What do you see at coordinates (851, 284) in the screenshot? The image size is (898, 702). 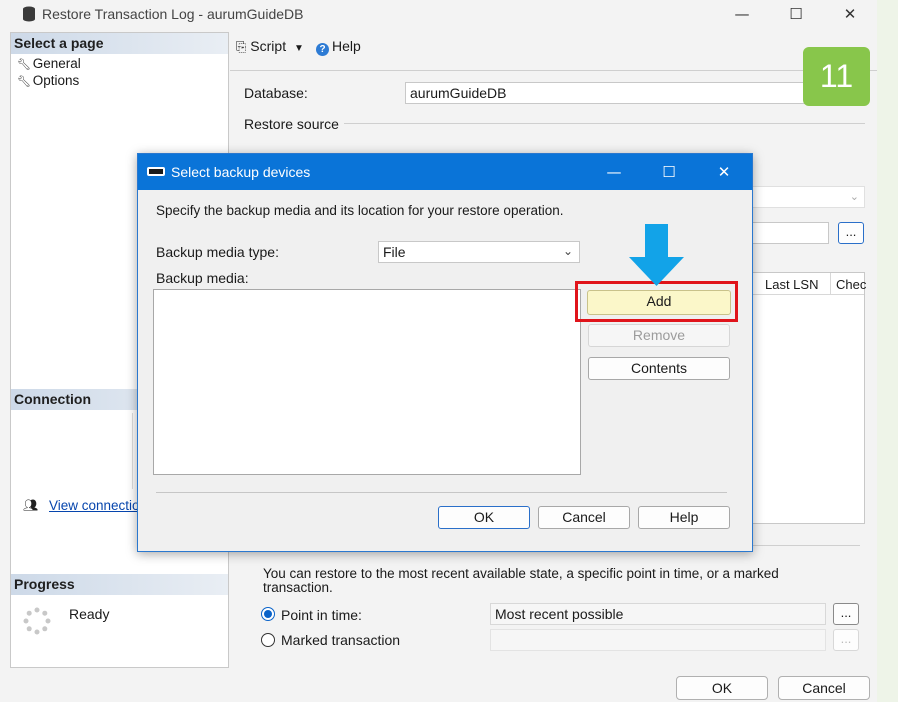 I see `grid-header-checkpoint: Chec` at bounding box center [851, 284].